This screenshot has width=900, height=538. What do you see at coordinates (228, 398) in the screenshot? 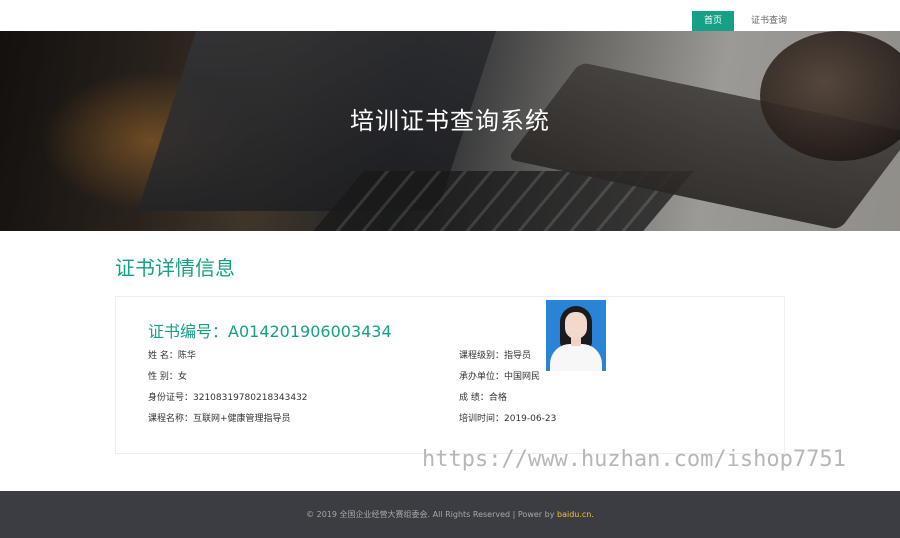
I see `field-id-number: 身份证号：32108319780218343432` at bounding box center [228, 398].